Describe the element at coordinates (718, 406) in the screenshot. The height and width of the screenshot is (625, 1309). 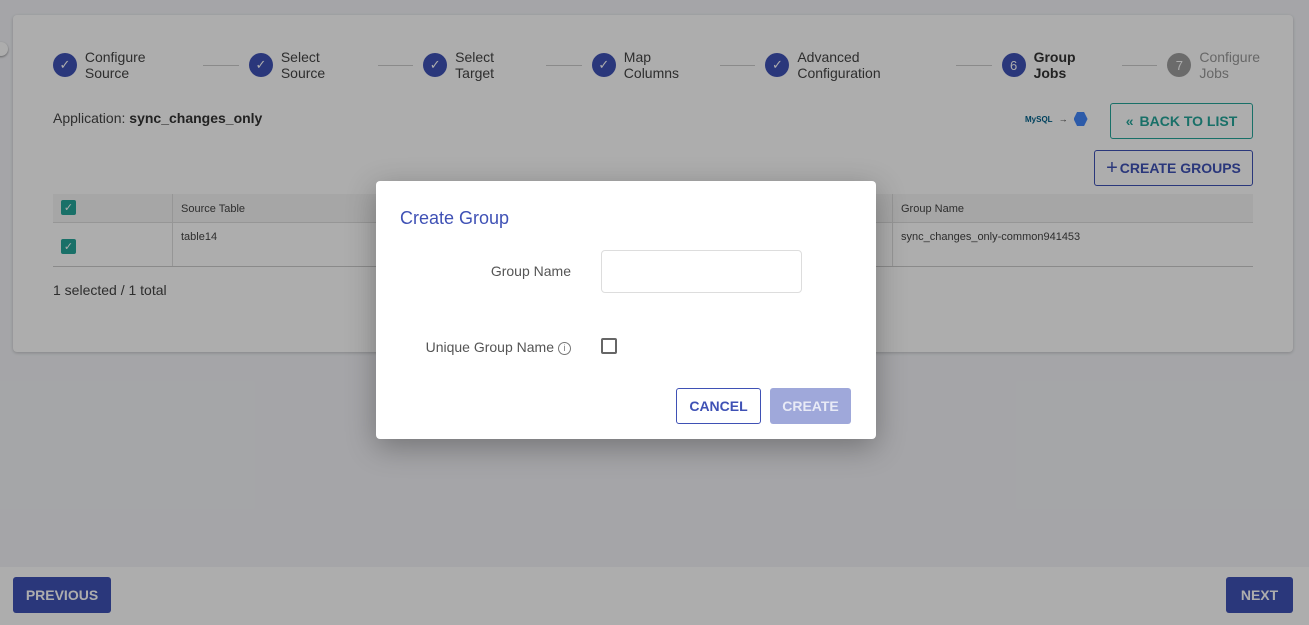
I see `cancel-button: CANCEL` at that location.